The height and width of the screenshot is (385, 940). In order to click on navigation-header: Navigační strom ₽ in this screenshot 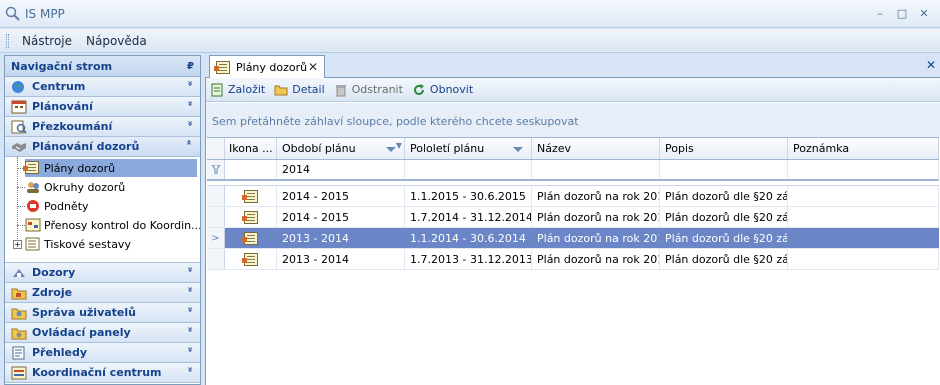, I will do `click(102, 66)`.